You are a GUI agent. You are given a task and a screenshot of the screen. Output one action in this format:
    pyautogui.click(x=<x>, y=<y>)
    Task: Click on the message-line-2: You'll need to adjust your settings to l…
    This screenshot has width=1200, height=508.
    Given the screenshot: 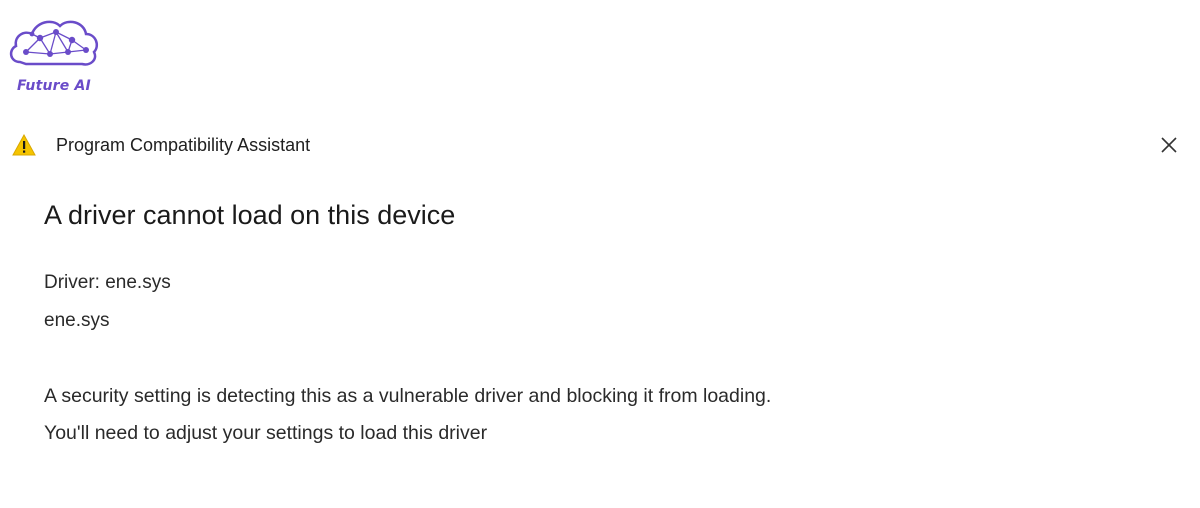 What is the action you would take?
    pyautogui.click(x=266, y=433)
    